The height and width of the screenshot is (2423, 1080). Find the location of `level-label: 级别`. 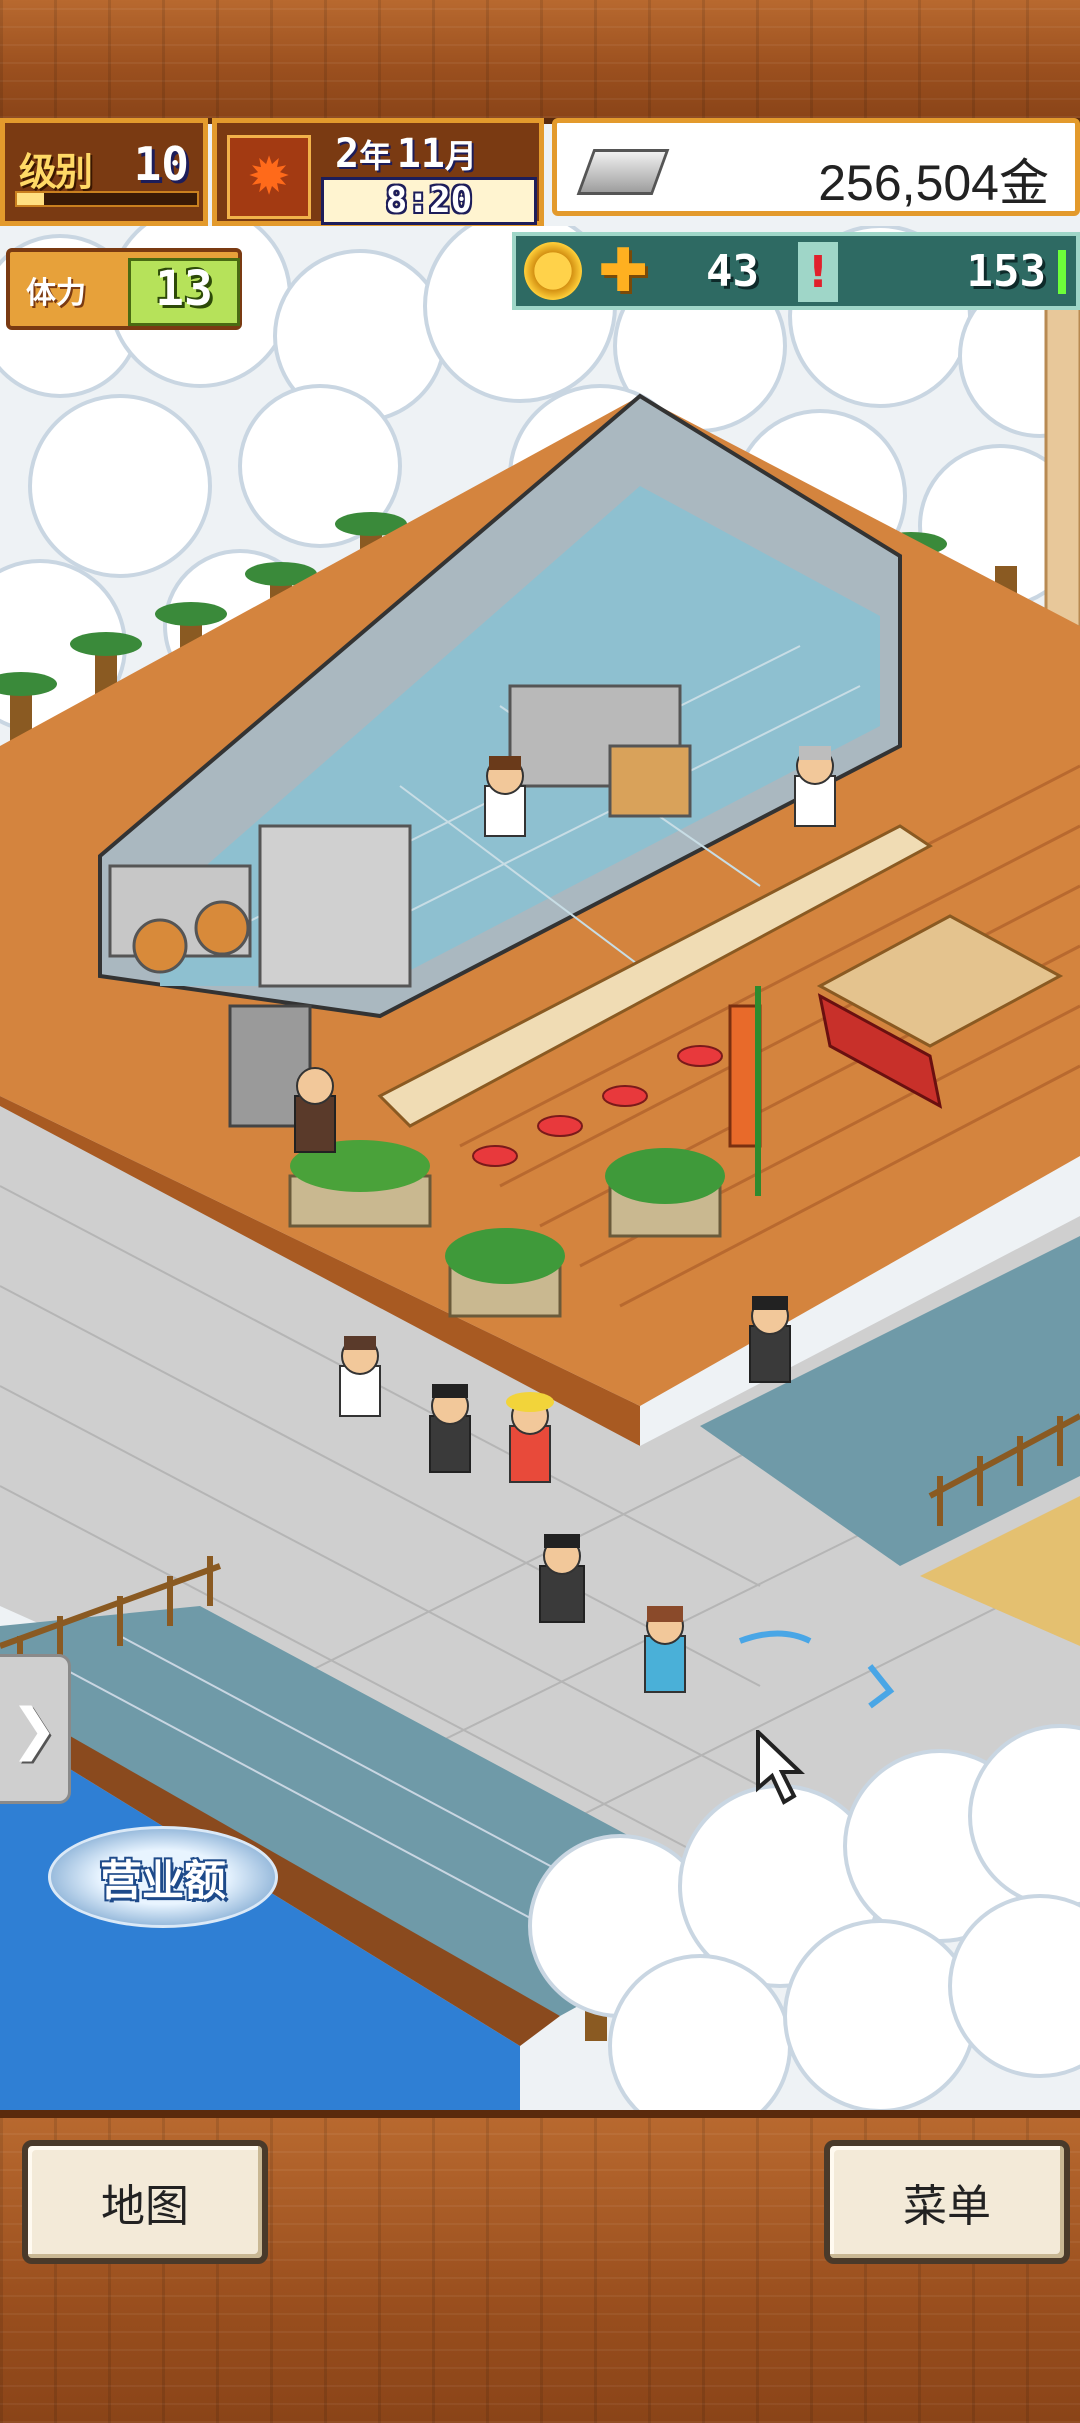

level-label: 级别 is located at coordinates (56, 172).